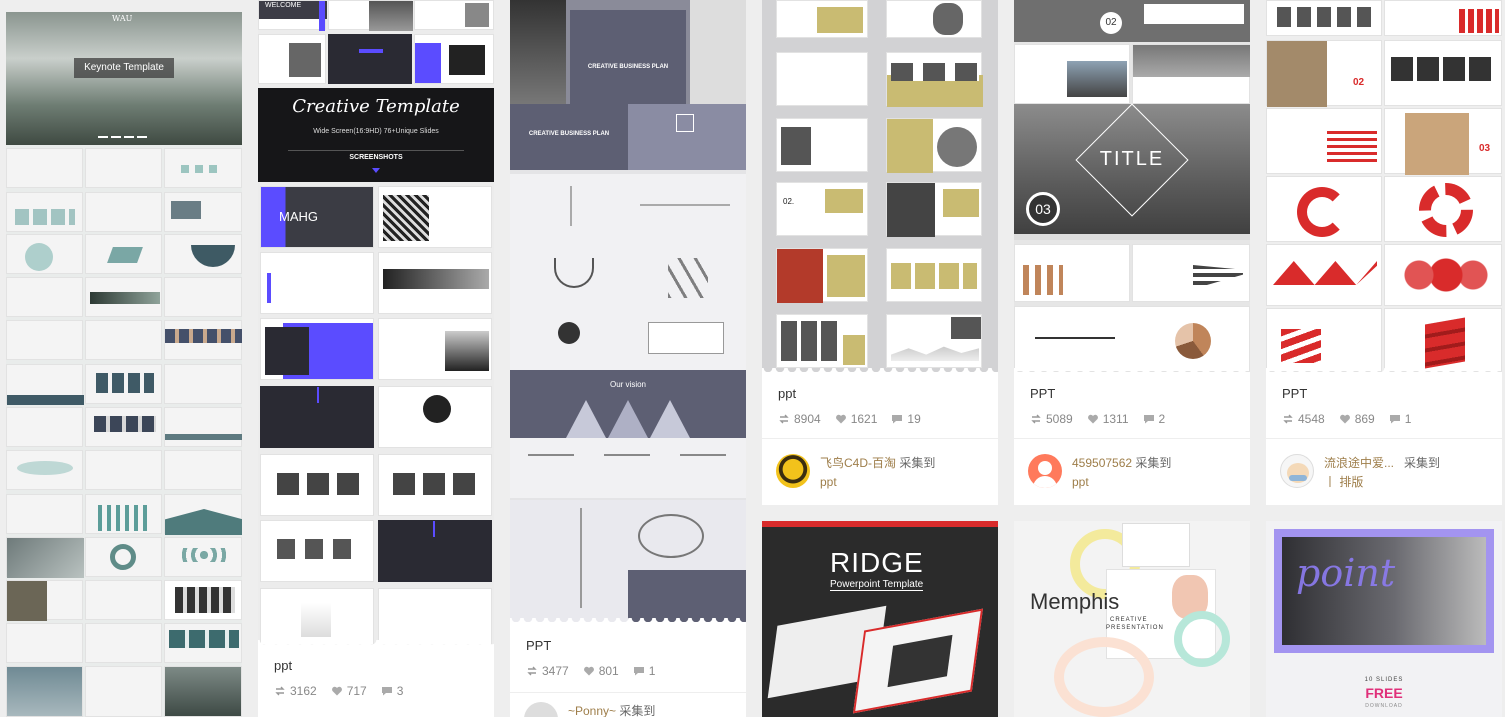  I want to click on slide-head: 02, so click(1132, 21).